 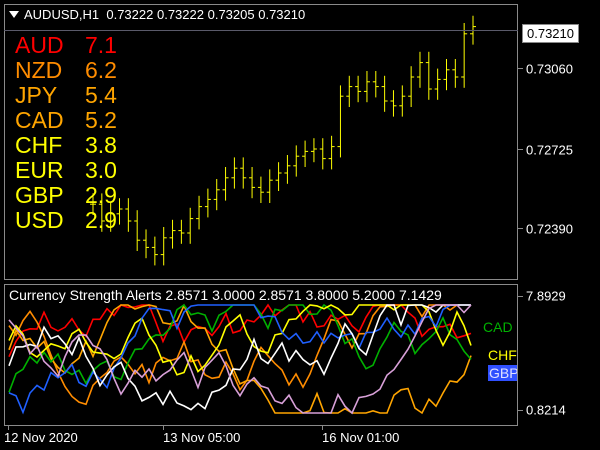 I want to click on strength-currency: EUR, so click(x=39, y=170).